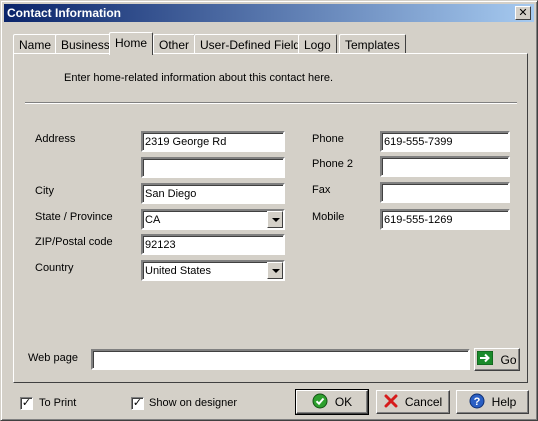  I want to click on city-field: San Diego, so click(213, 193).